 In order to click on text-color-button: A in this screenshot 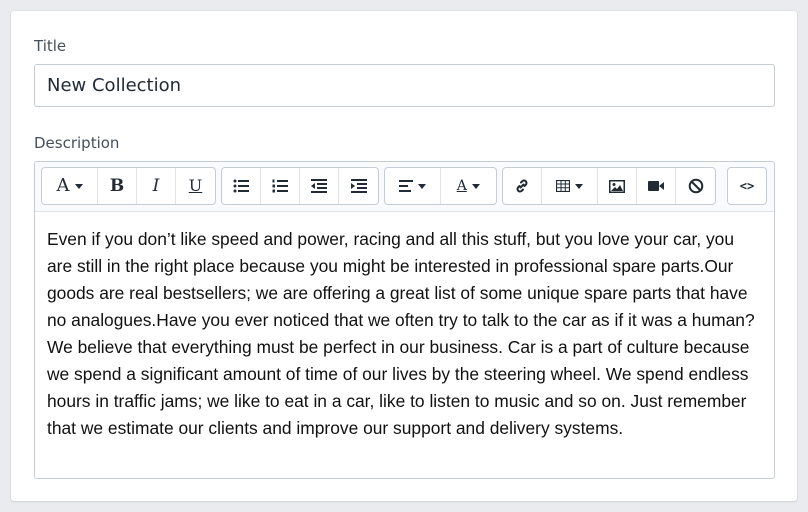, I will do `click(469, 186)`.